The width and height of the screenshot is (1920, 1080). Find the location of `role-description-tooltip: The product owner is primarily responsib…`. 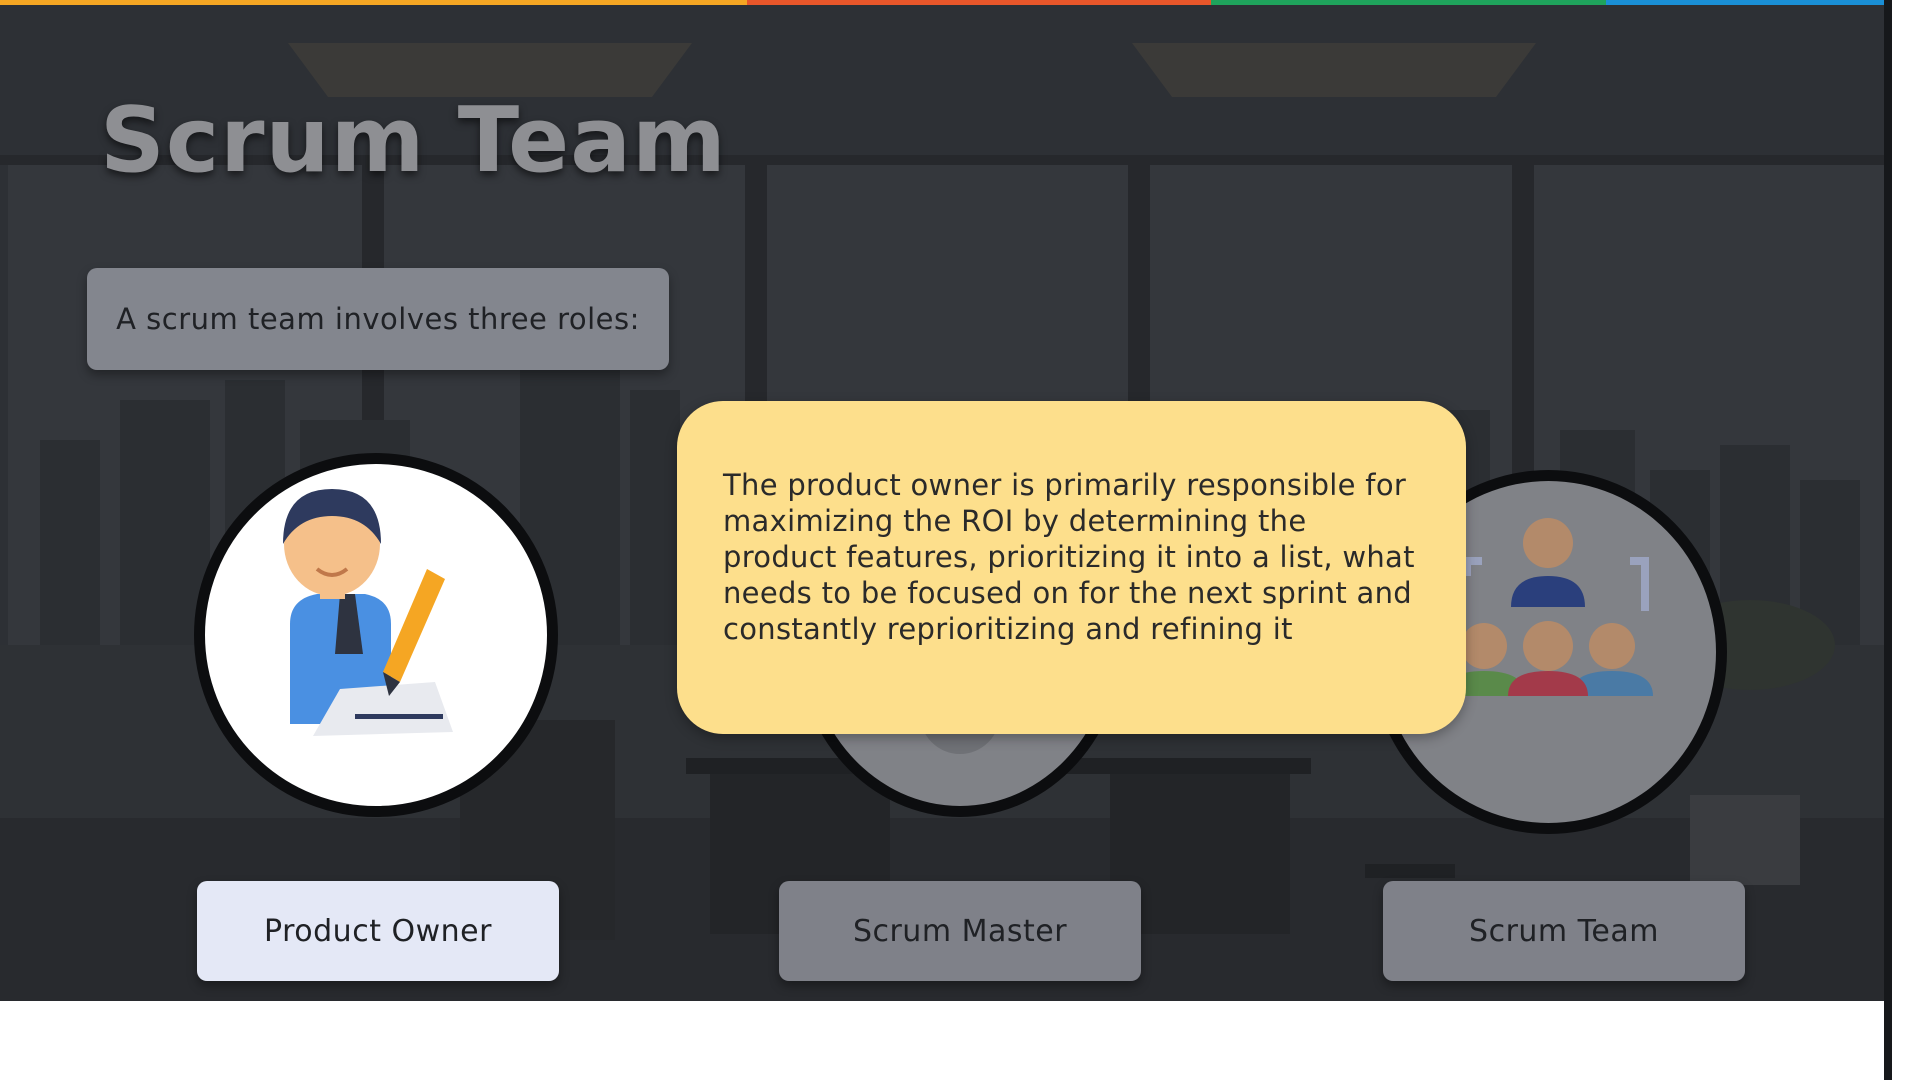

role-description-tooltip: The product owner is primarily responsib… is located at coordinates (1071, 567).